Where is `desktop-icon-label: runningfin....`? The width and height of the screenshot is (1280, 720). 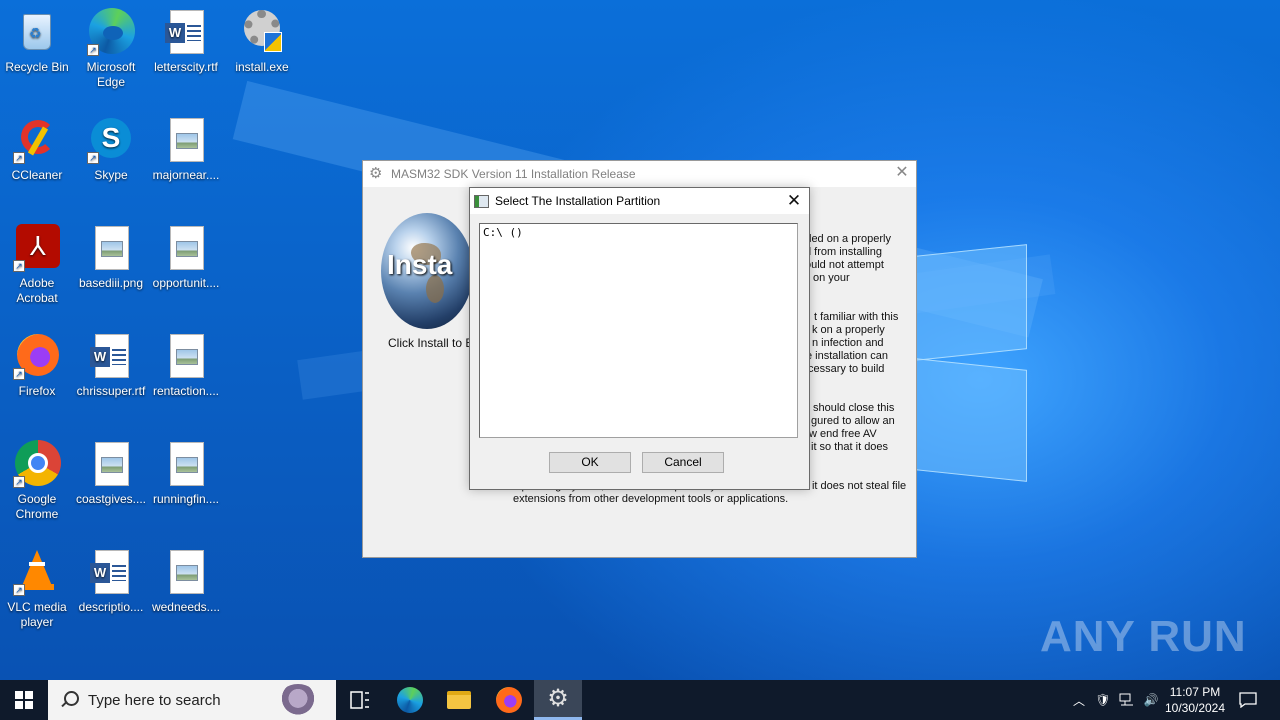 desktop-icon-label: runningfin.... is located at coordinates (186, 499).